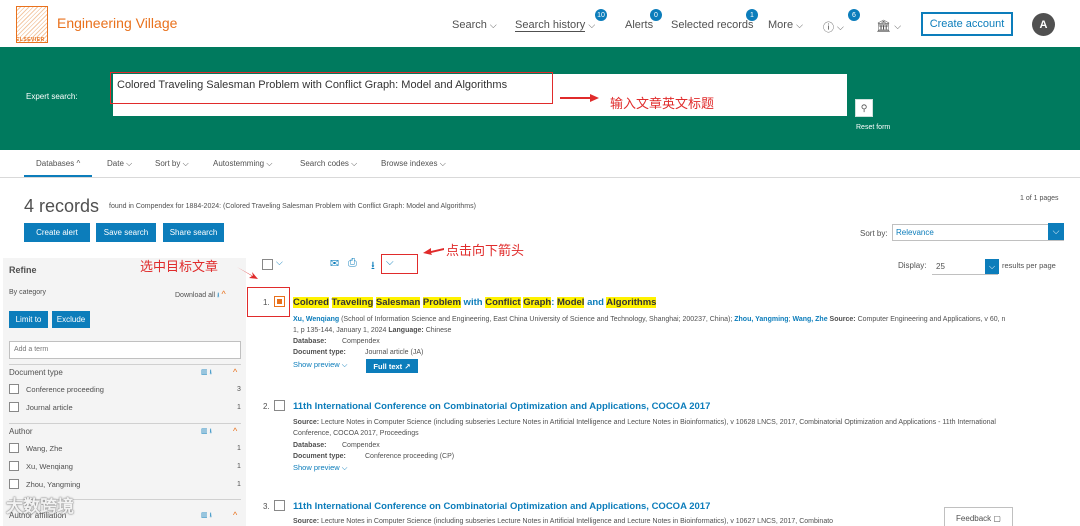 This screenshot has height=526, width=1080. What do you see at coordinates (433, 251) in the screenshot?
I see `annotation-arrow-icon` at bounding box center [433, 251].